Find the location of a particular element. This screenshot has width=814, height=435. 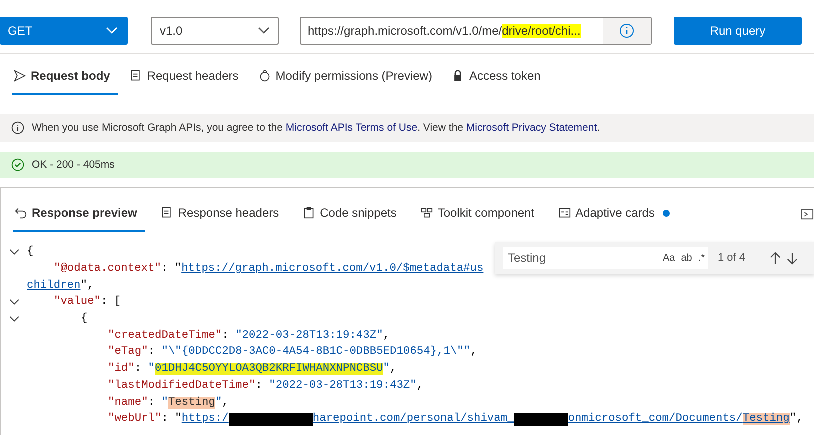

find-option-toggle: .* is located at coordinates (701, 258).